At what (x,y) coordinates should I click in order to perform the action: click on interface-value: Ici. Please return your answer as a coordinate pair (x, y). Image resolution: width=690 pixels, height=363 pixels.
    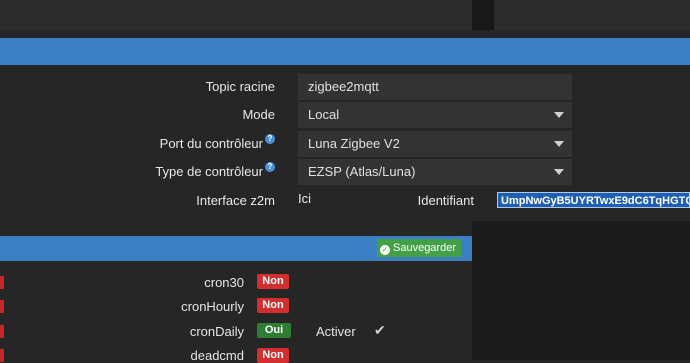
    Looking at the image, I should click on (304, 198).